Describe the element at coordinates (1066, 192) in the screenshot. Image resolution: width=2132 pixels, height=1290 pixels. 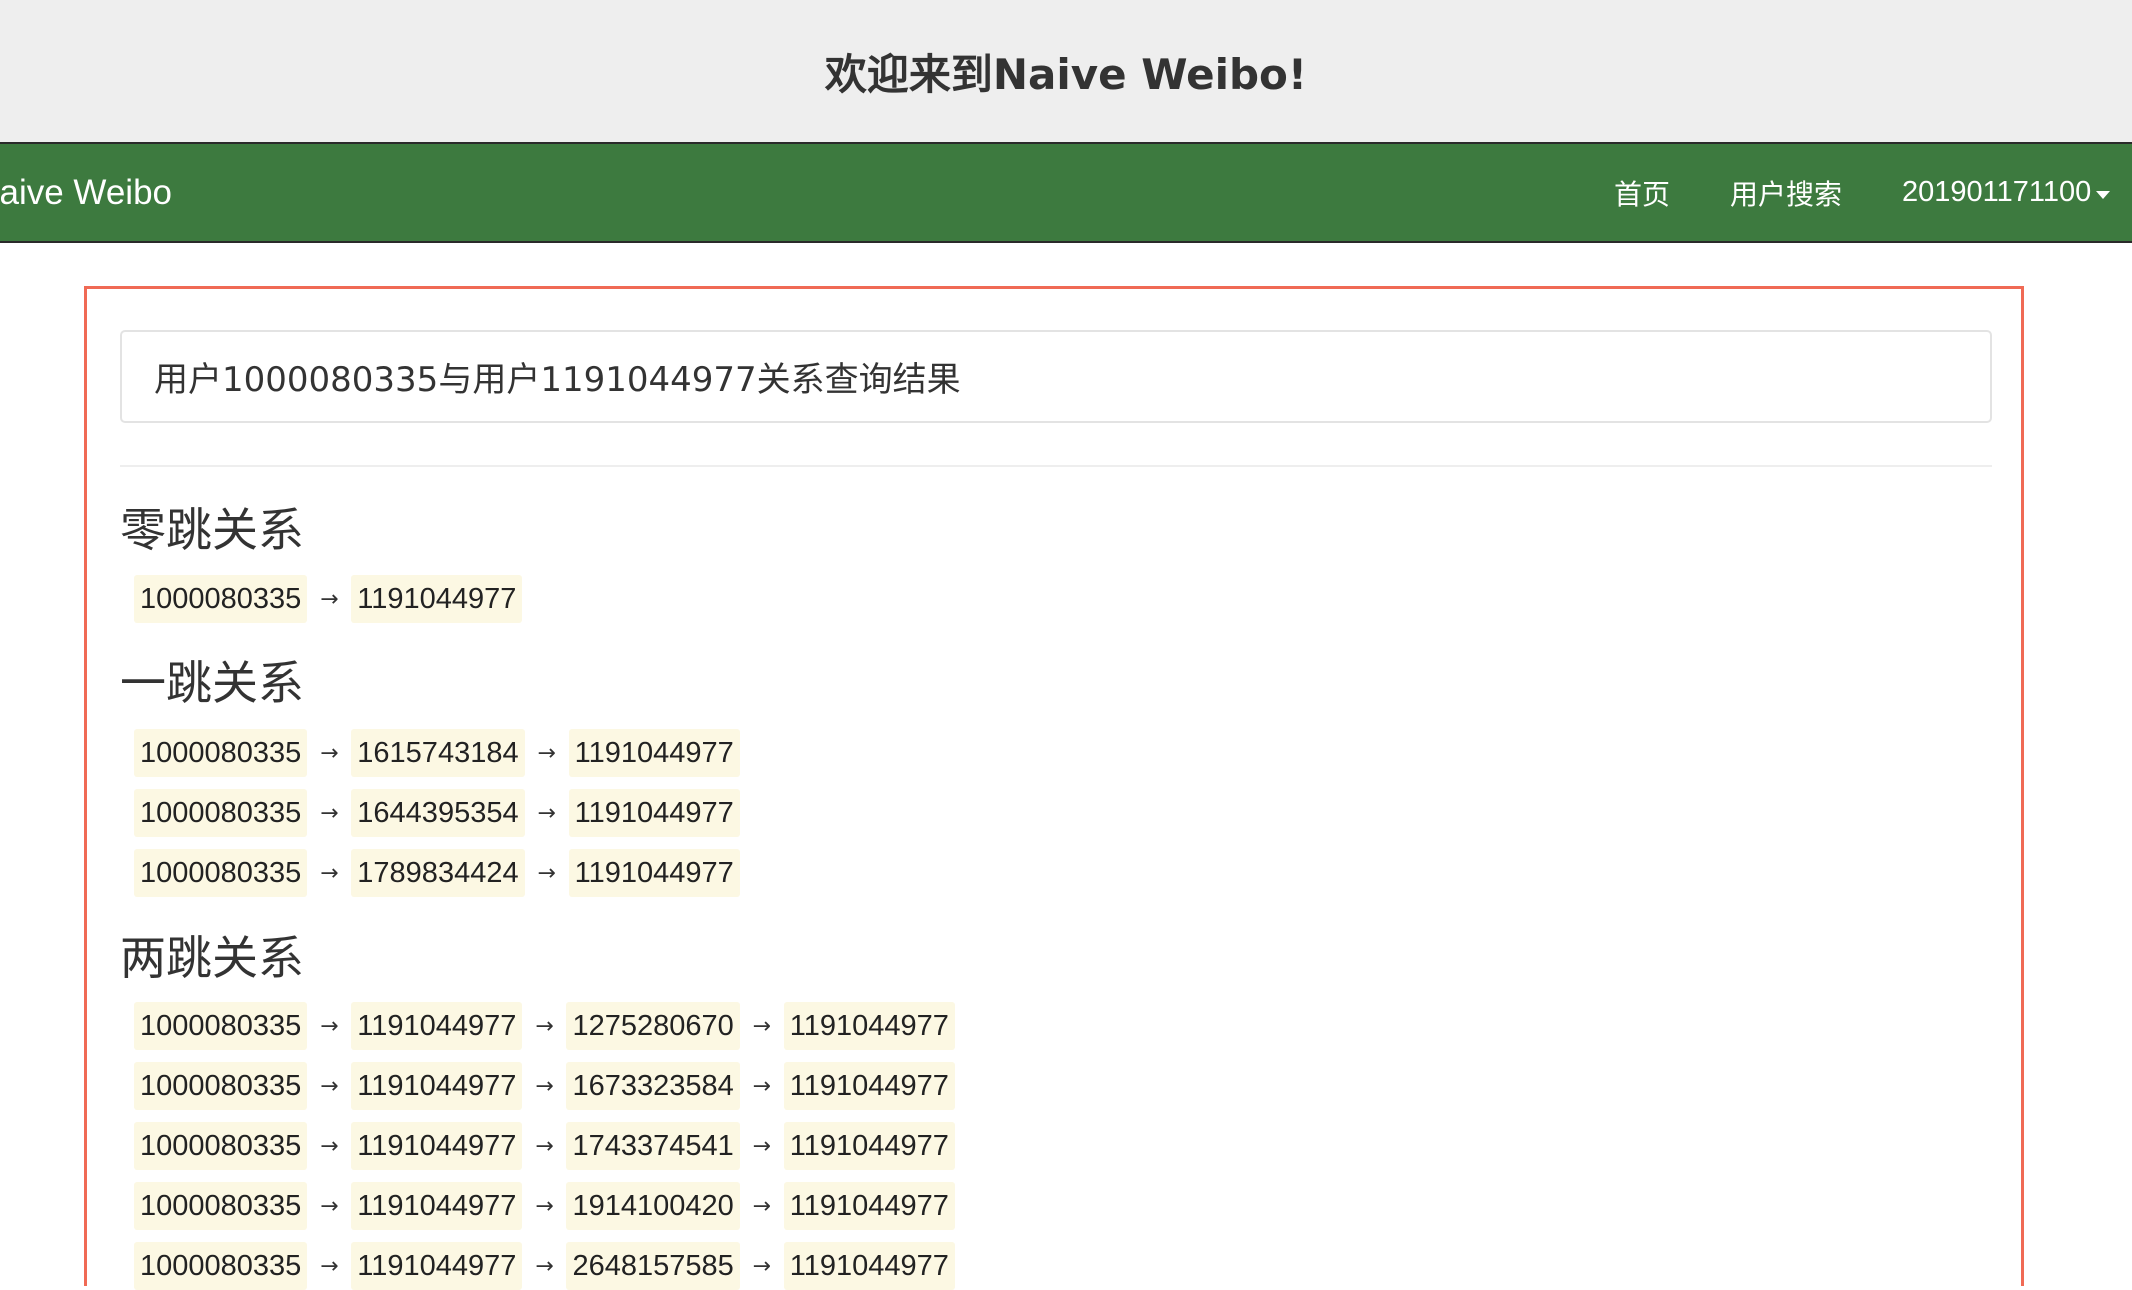
I see `navbar: Naive Weibo 首页 用户搜索 201901171100` at that location.